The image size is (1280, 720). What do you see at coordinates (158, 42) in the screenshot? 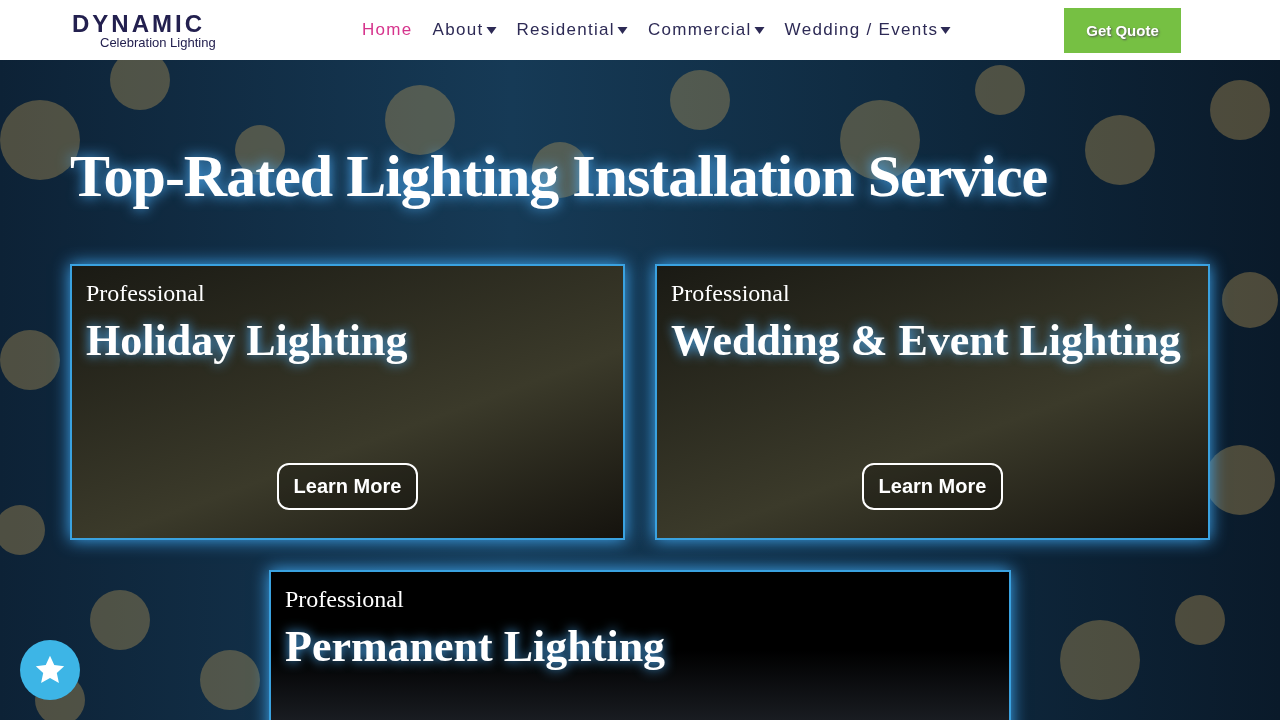
I see `logo-subtitle: Celebration Lighting` at bounding box center [158, 42].